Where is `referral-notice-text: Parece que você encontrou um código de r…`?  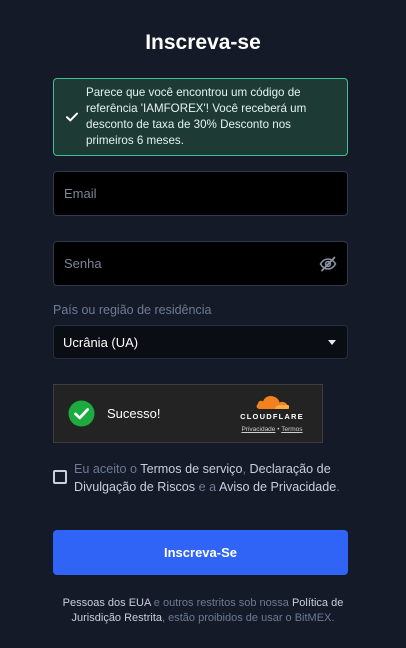
referral-notice-text: Parece que você encontrou um código de r… is located at coordinates (196, 116).